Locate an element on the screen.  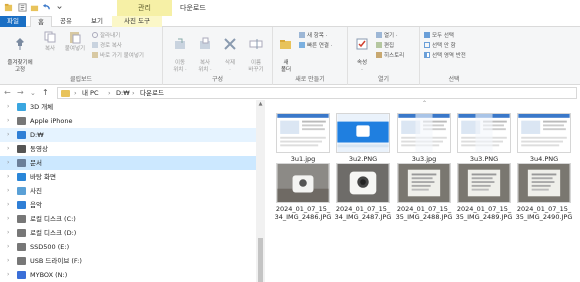
nav-item: › 동영상 is located at coordinates (128, 149).